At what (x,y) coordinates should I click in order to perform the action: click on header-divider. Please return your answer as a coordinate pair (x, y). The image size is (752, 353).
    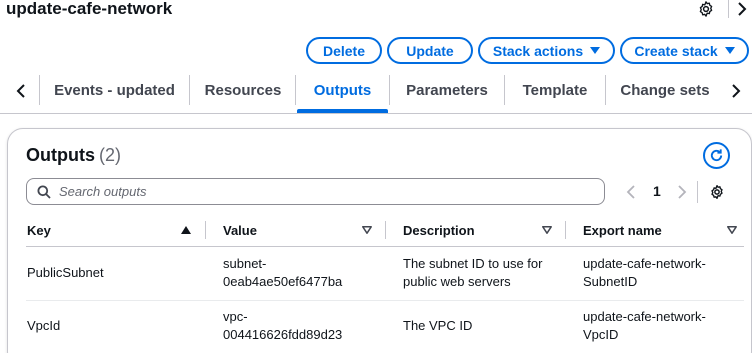
    Looking at the image, I should click on (728, 9).